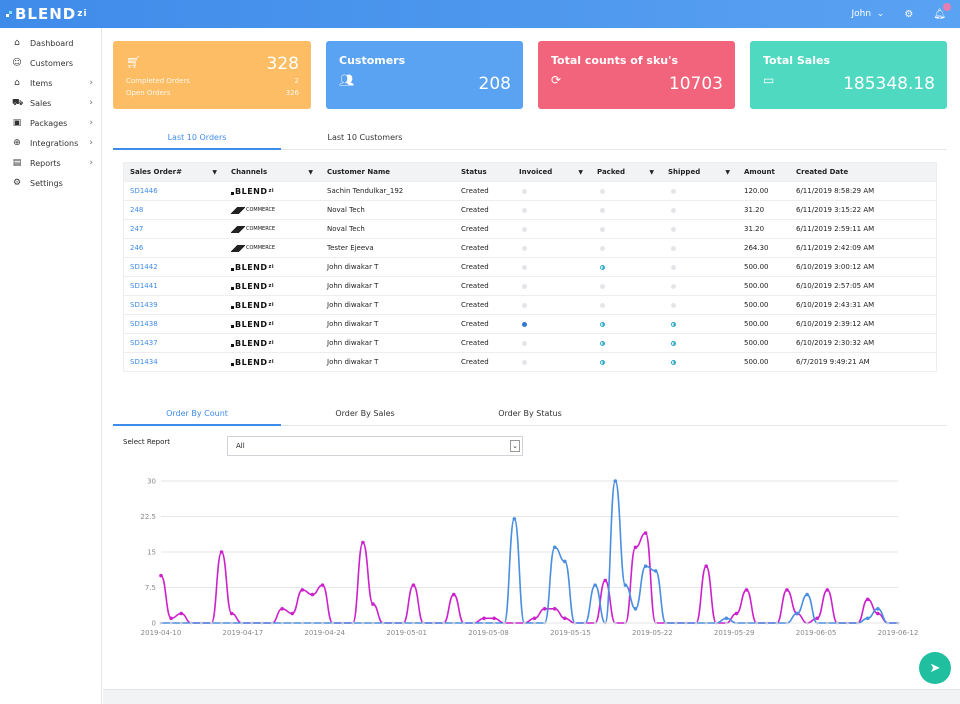  What do you see at coordinates (50, 163) in the screenshot?
I see `sidebar-item-reports: ▤ Reports ›` at bounding box center [50, 163].